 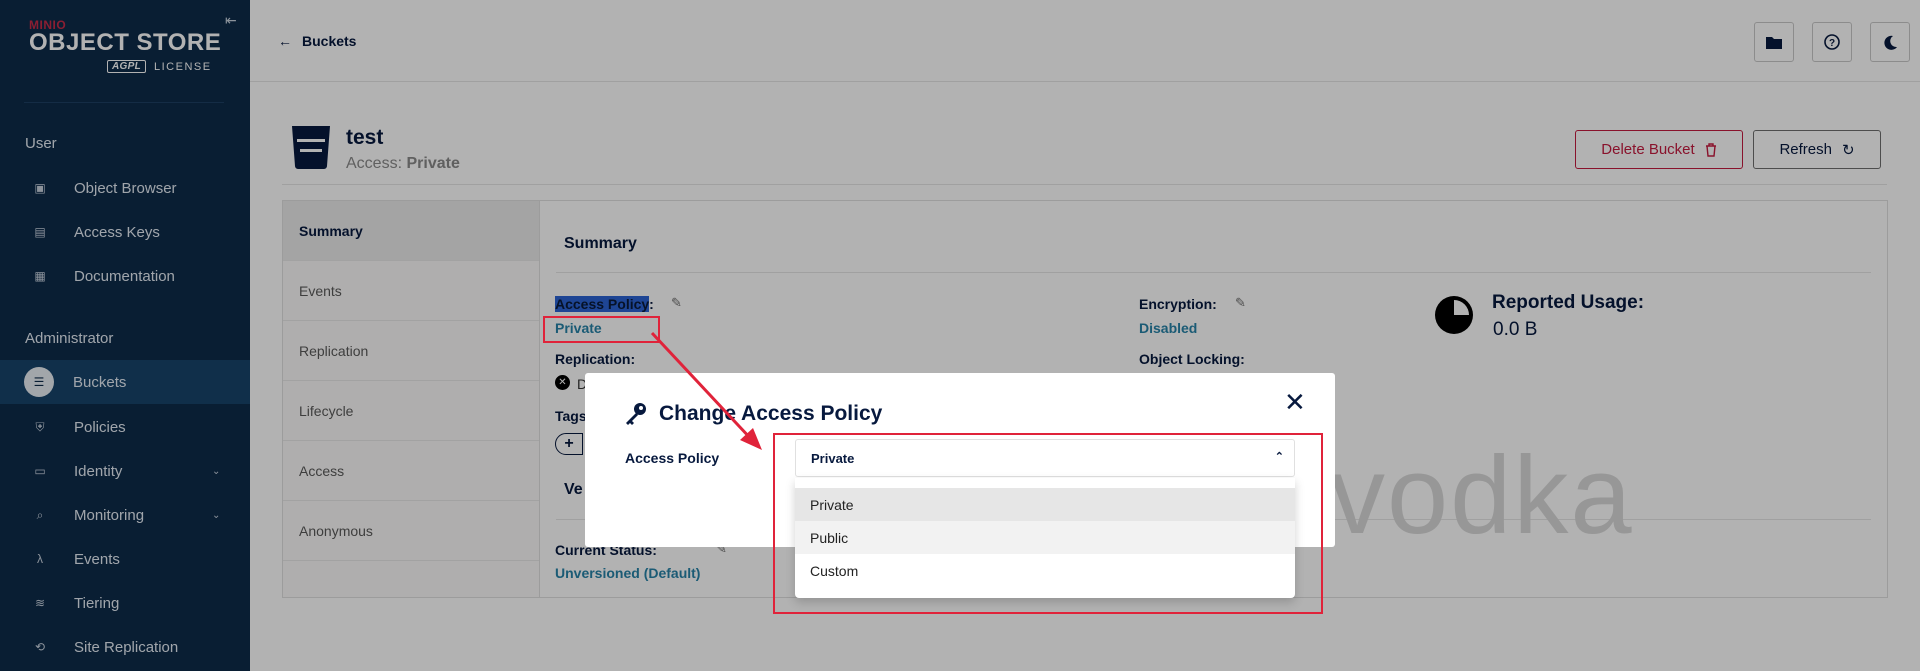 I want to click on close-icon: ✕, so click(x=1295, y=402).